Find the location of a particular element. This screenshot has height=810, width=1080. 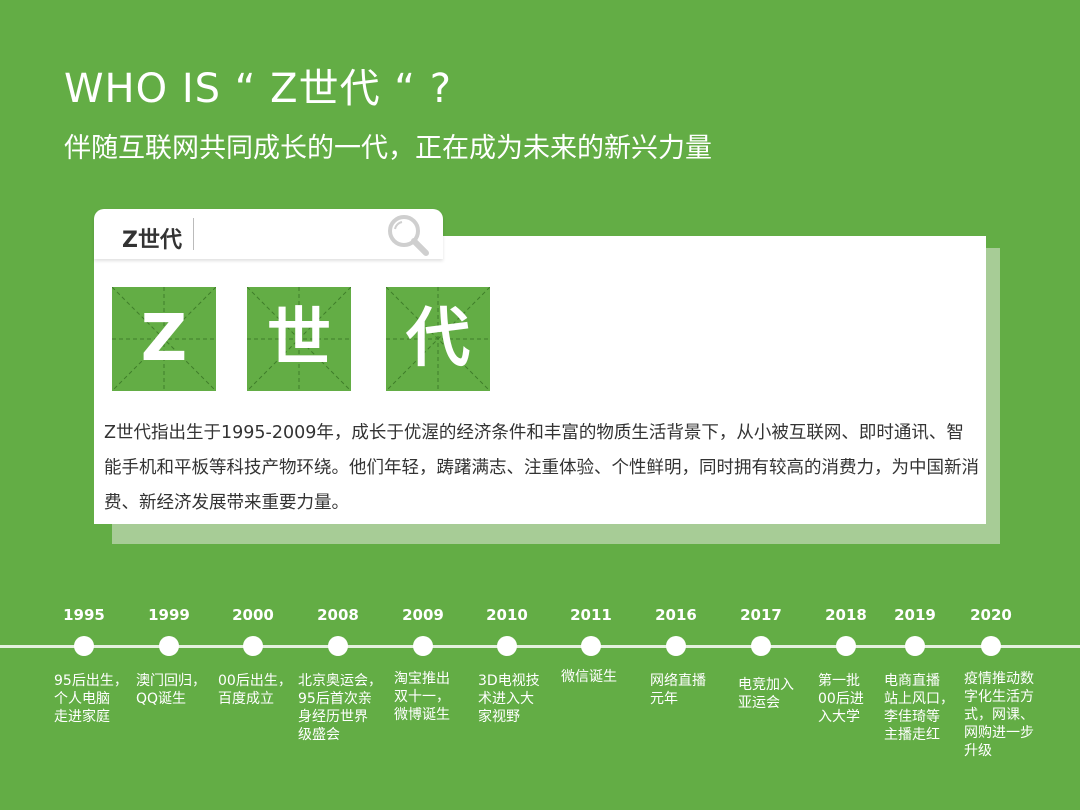

timeline-year: 2000 is located at coordinates (253, 615).